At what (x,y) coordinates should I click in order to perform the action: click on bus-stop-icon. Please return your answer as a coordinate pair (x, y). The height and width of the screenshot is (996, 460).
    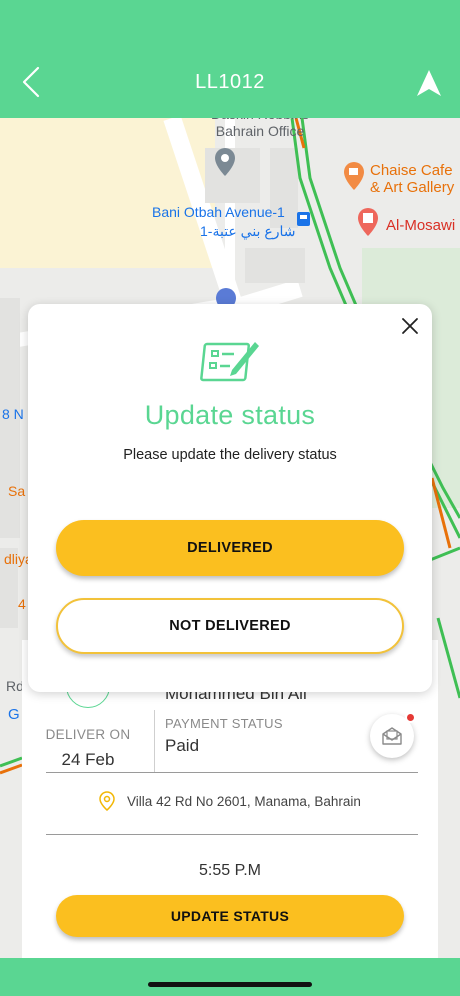
    Looking at the image, I should click on (303, 219).